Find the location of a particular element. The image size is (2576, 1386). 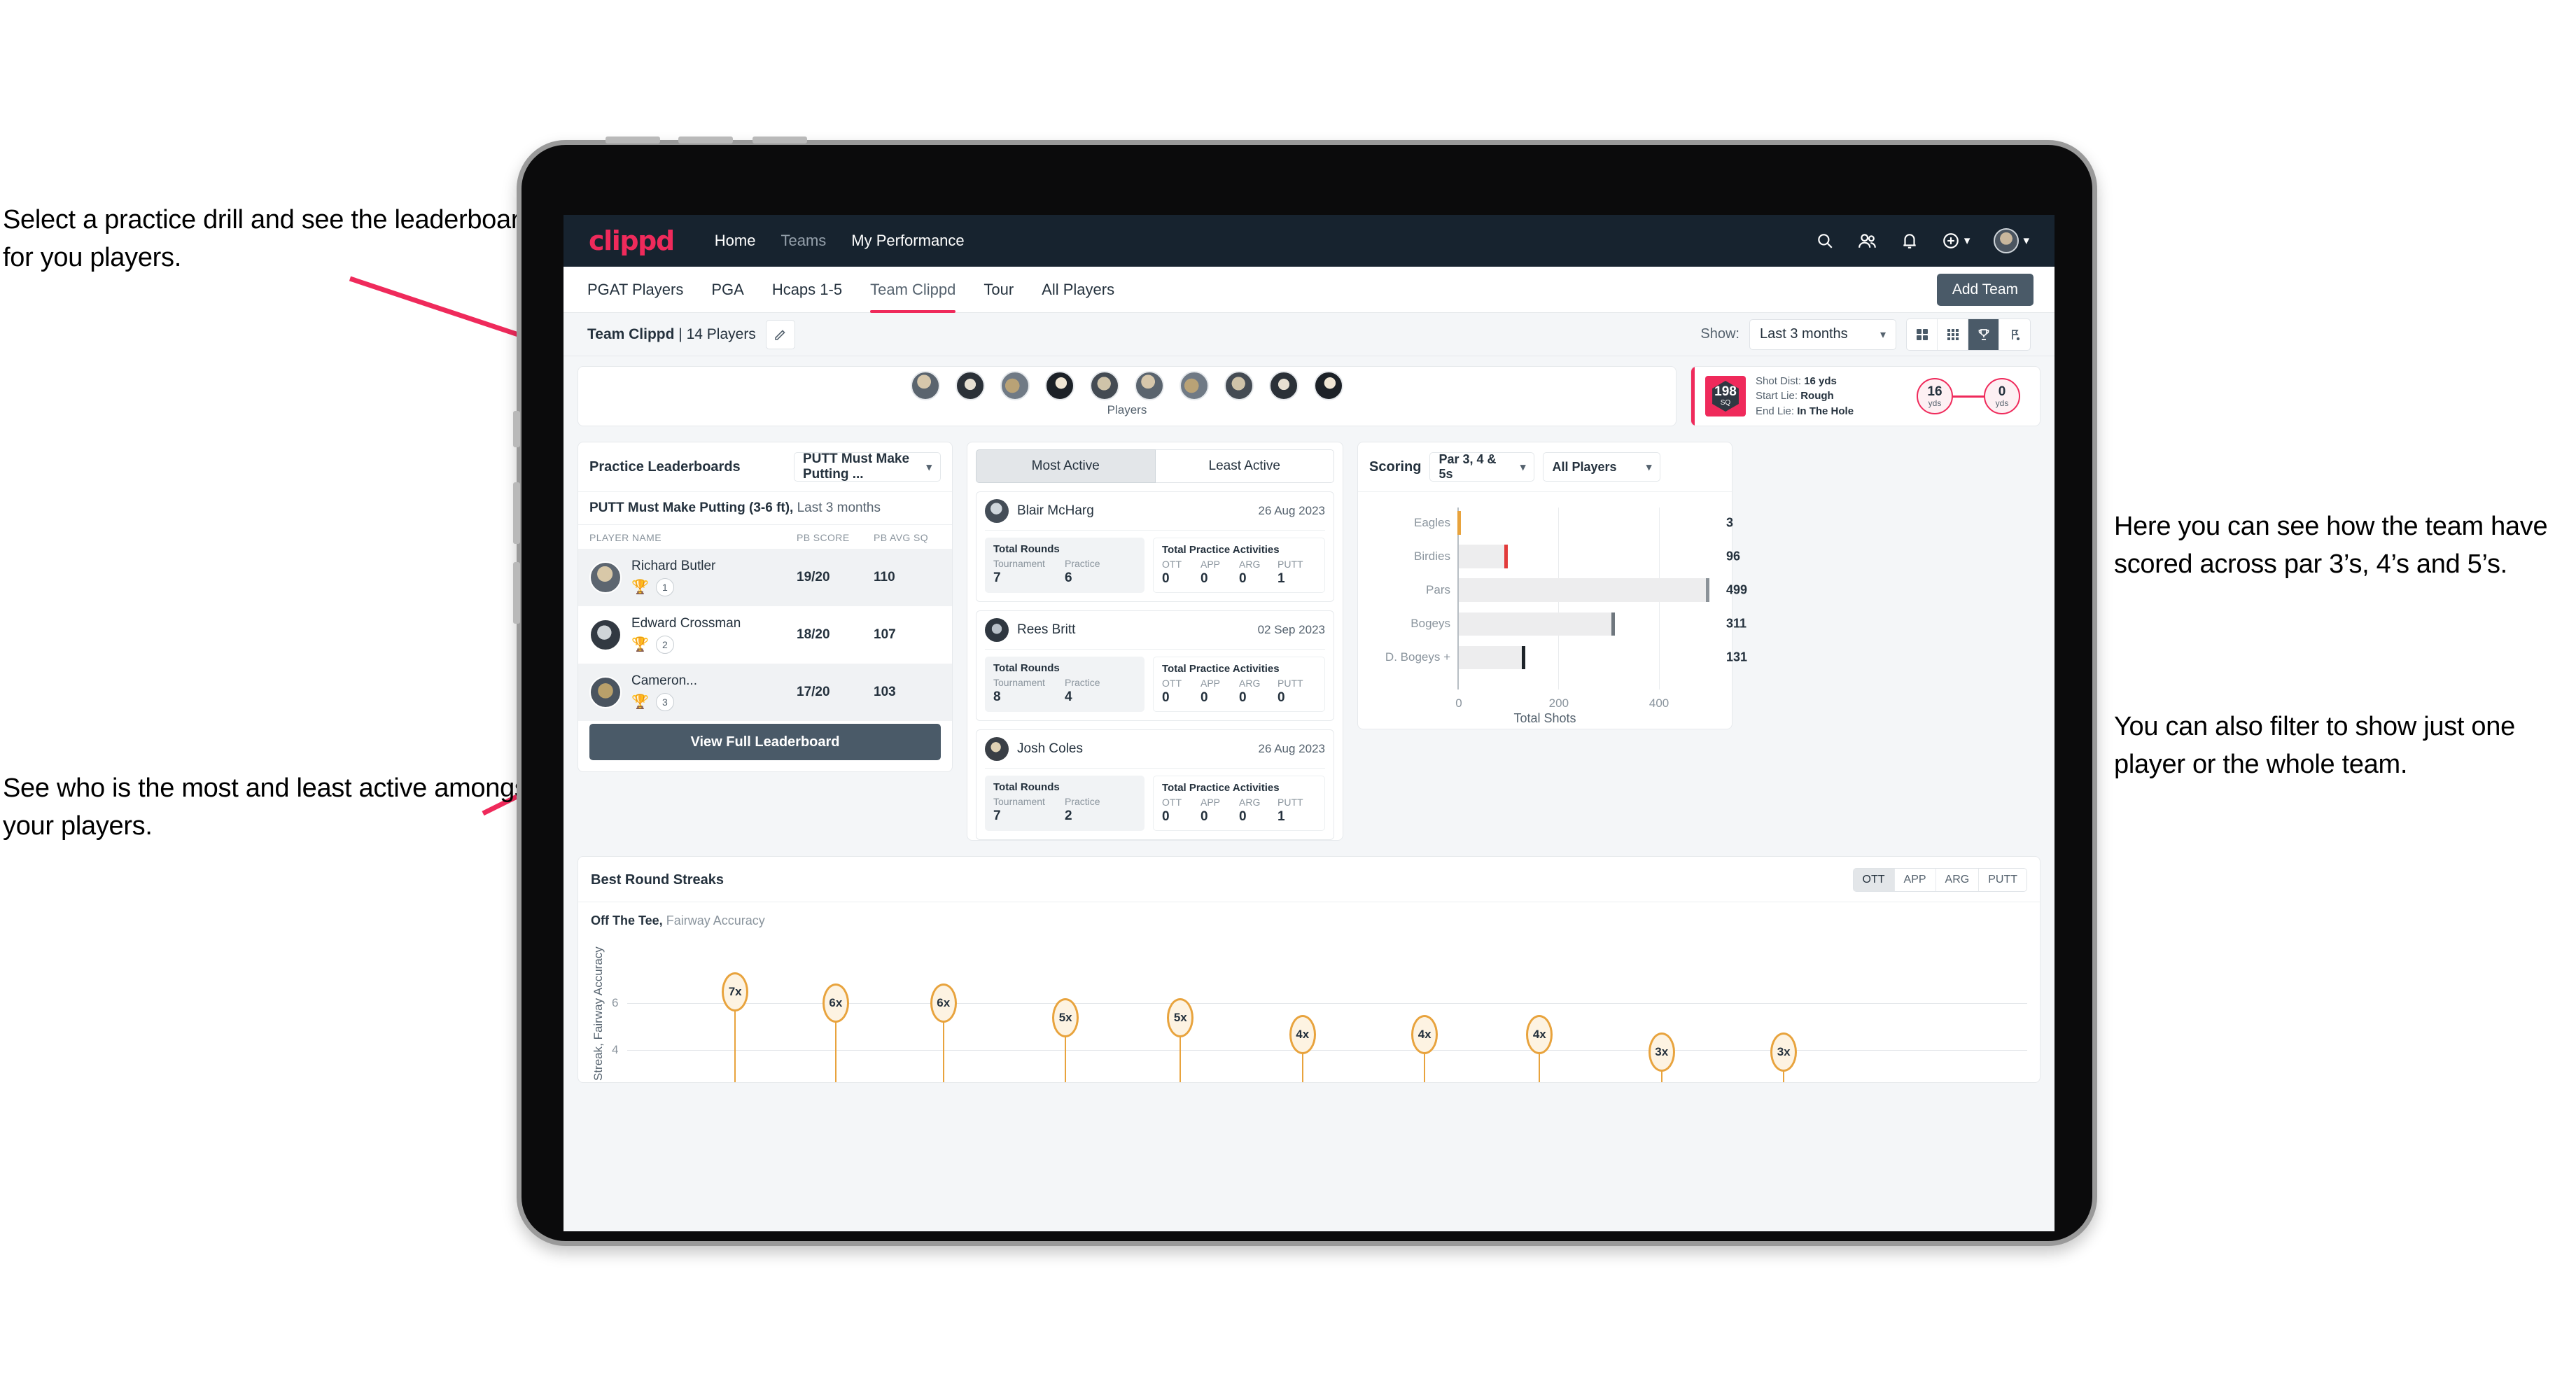

tab-tour: Tour is located at coordinates (998, 290).